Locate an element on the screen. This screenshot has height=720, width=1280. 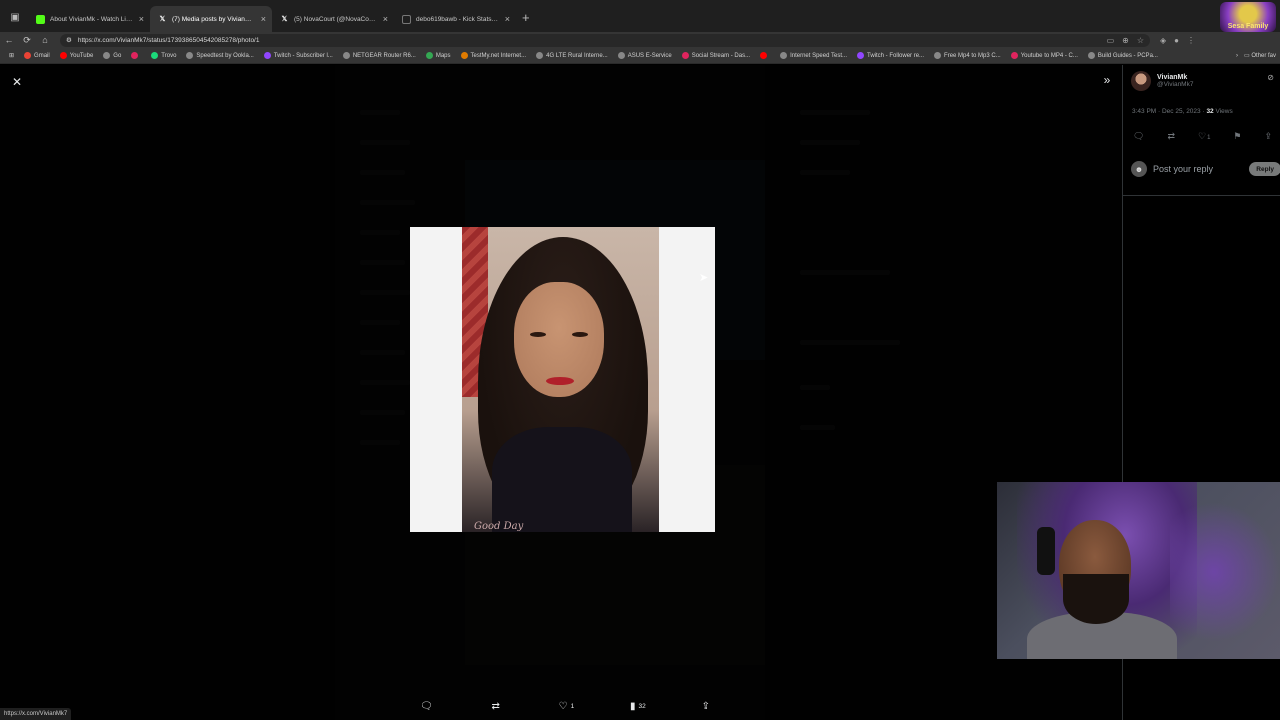
share-button: ⇪ is located at coordinates (706, 706).